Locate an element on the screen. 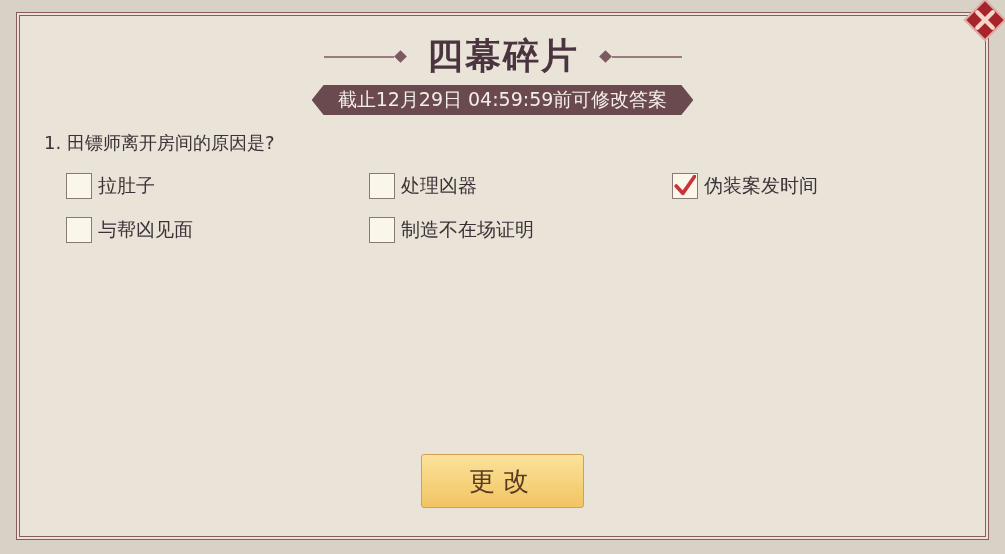 This screenshot has width=1005, height=554. change-button: 更改 is located at coordinates (502, 481).